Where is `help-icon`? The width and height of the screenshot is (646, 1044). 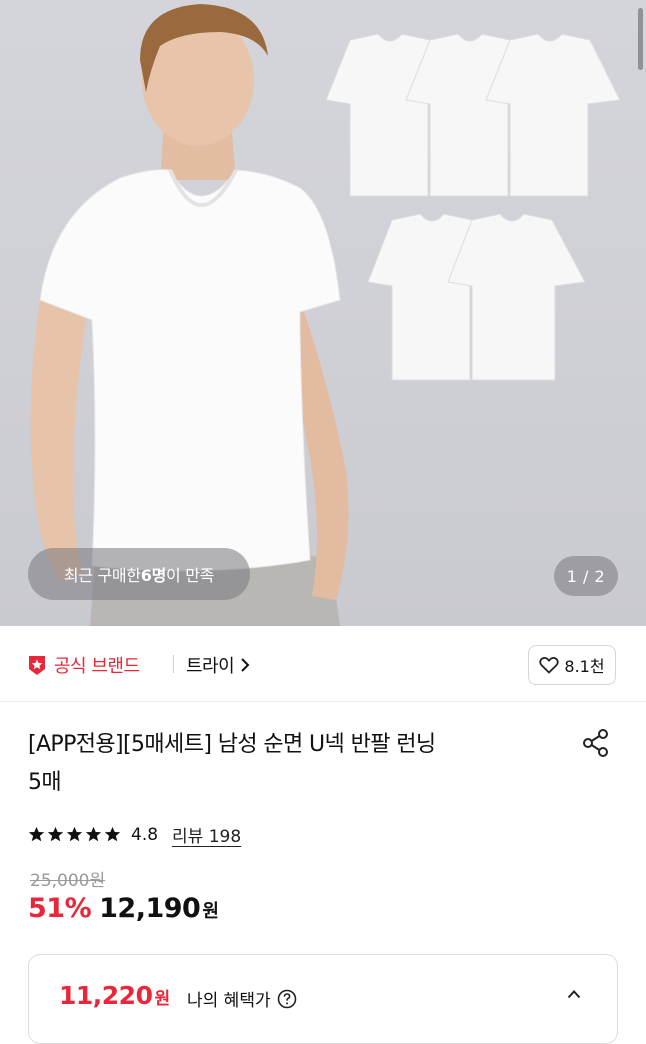 help-icon is located at coordinates (287, 999).